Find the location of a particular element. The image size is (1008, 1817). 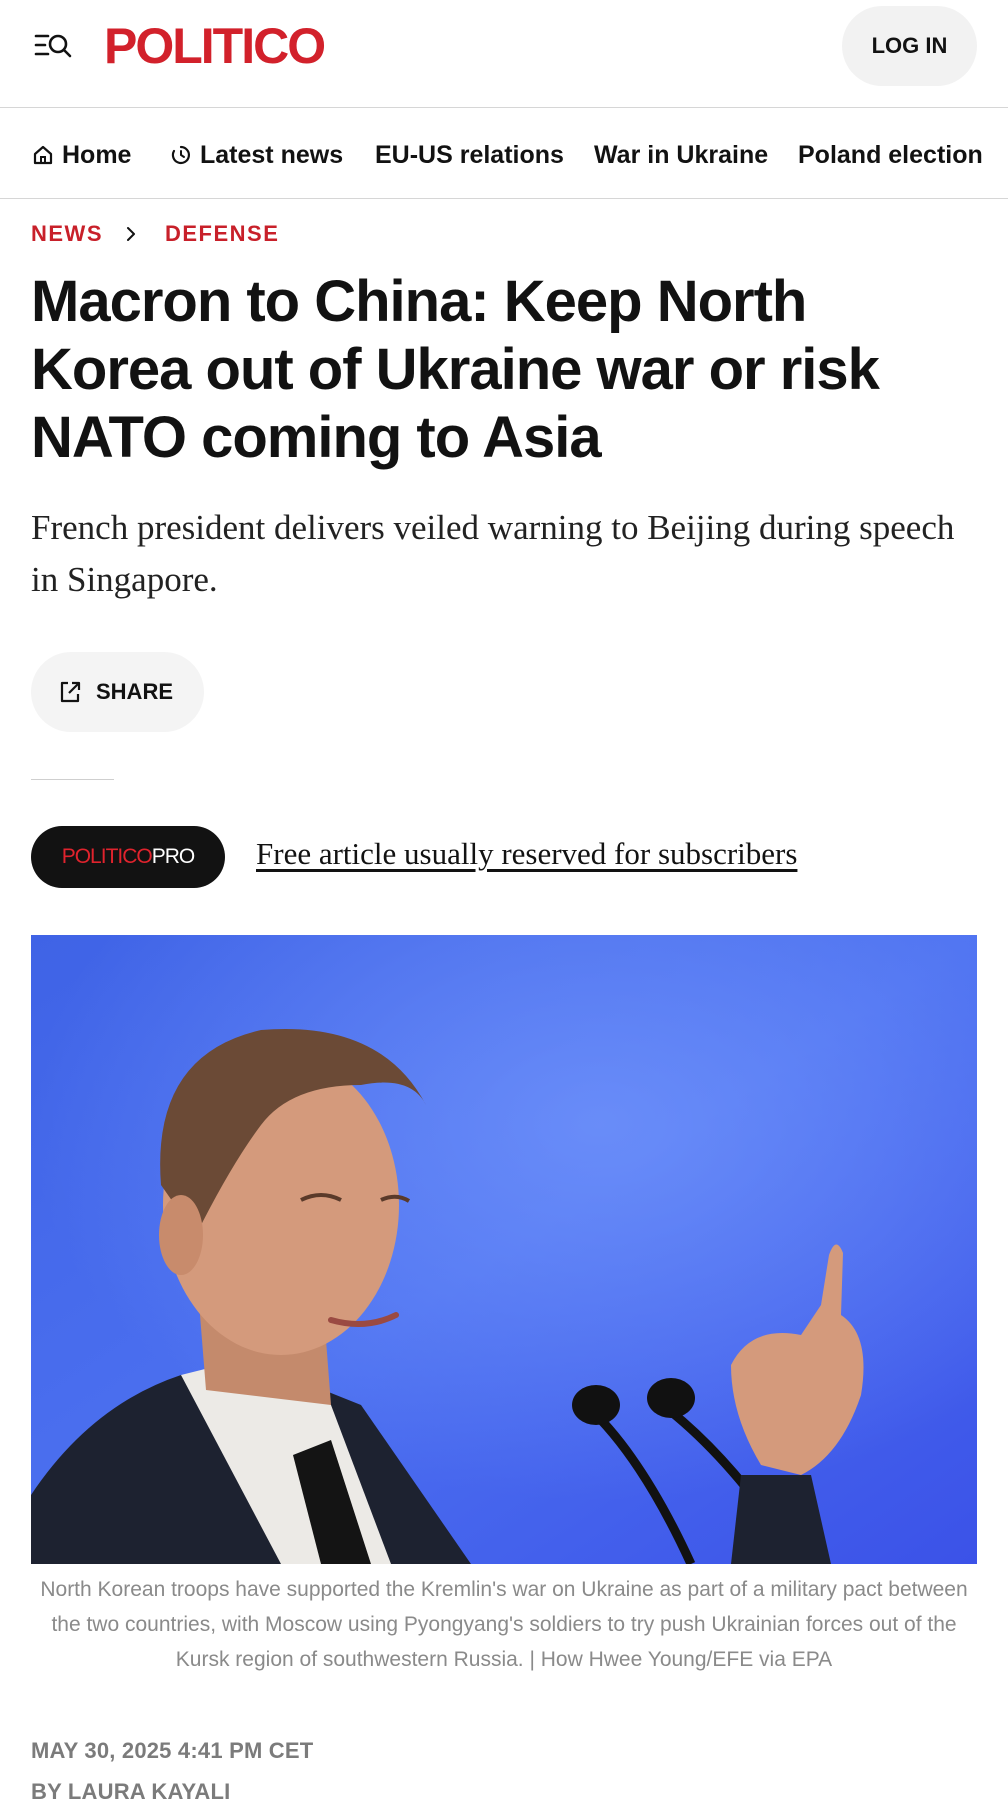

breadcrumb-news: NEWS is located at coordinates (67, 234).